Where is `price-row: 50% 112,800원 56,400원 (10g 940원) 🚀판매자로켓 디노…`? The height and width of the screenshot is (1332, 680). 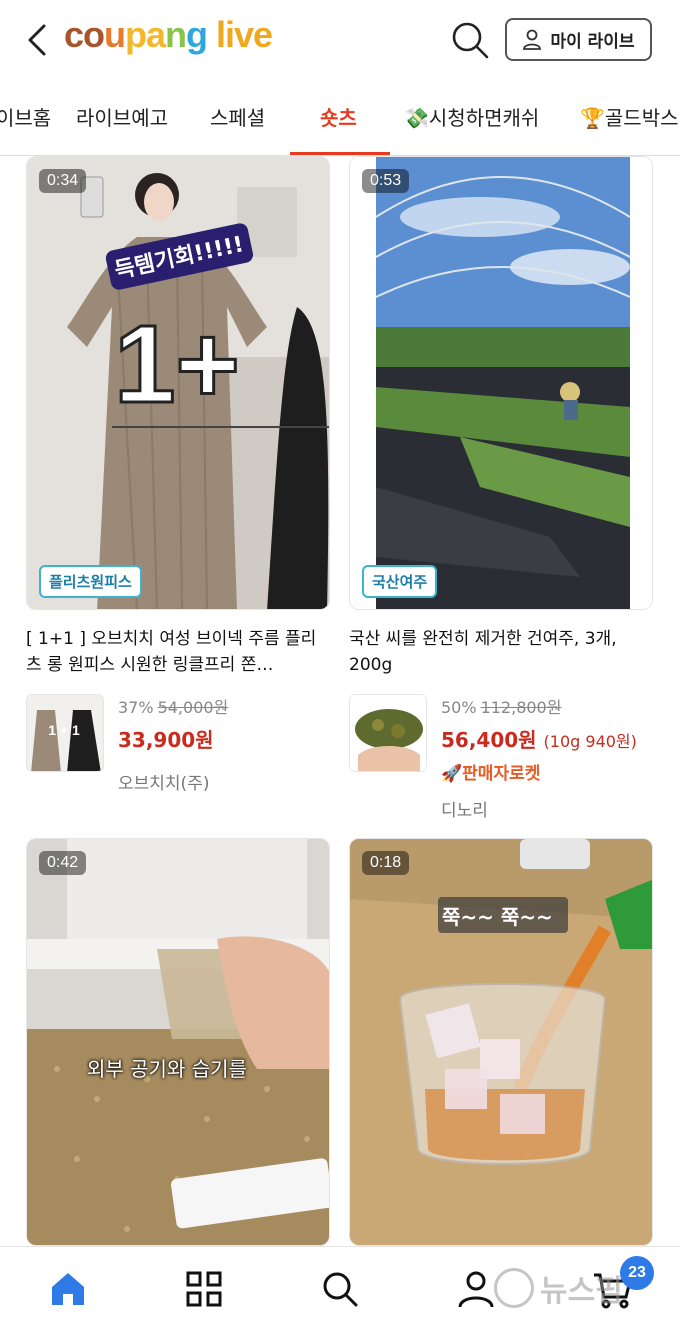 price-row: 50% 112,800원 56,400원 (10g 940원) 🚀판매자로켓 디노… is located at coordinates (501, 757).